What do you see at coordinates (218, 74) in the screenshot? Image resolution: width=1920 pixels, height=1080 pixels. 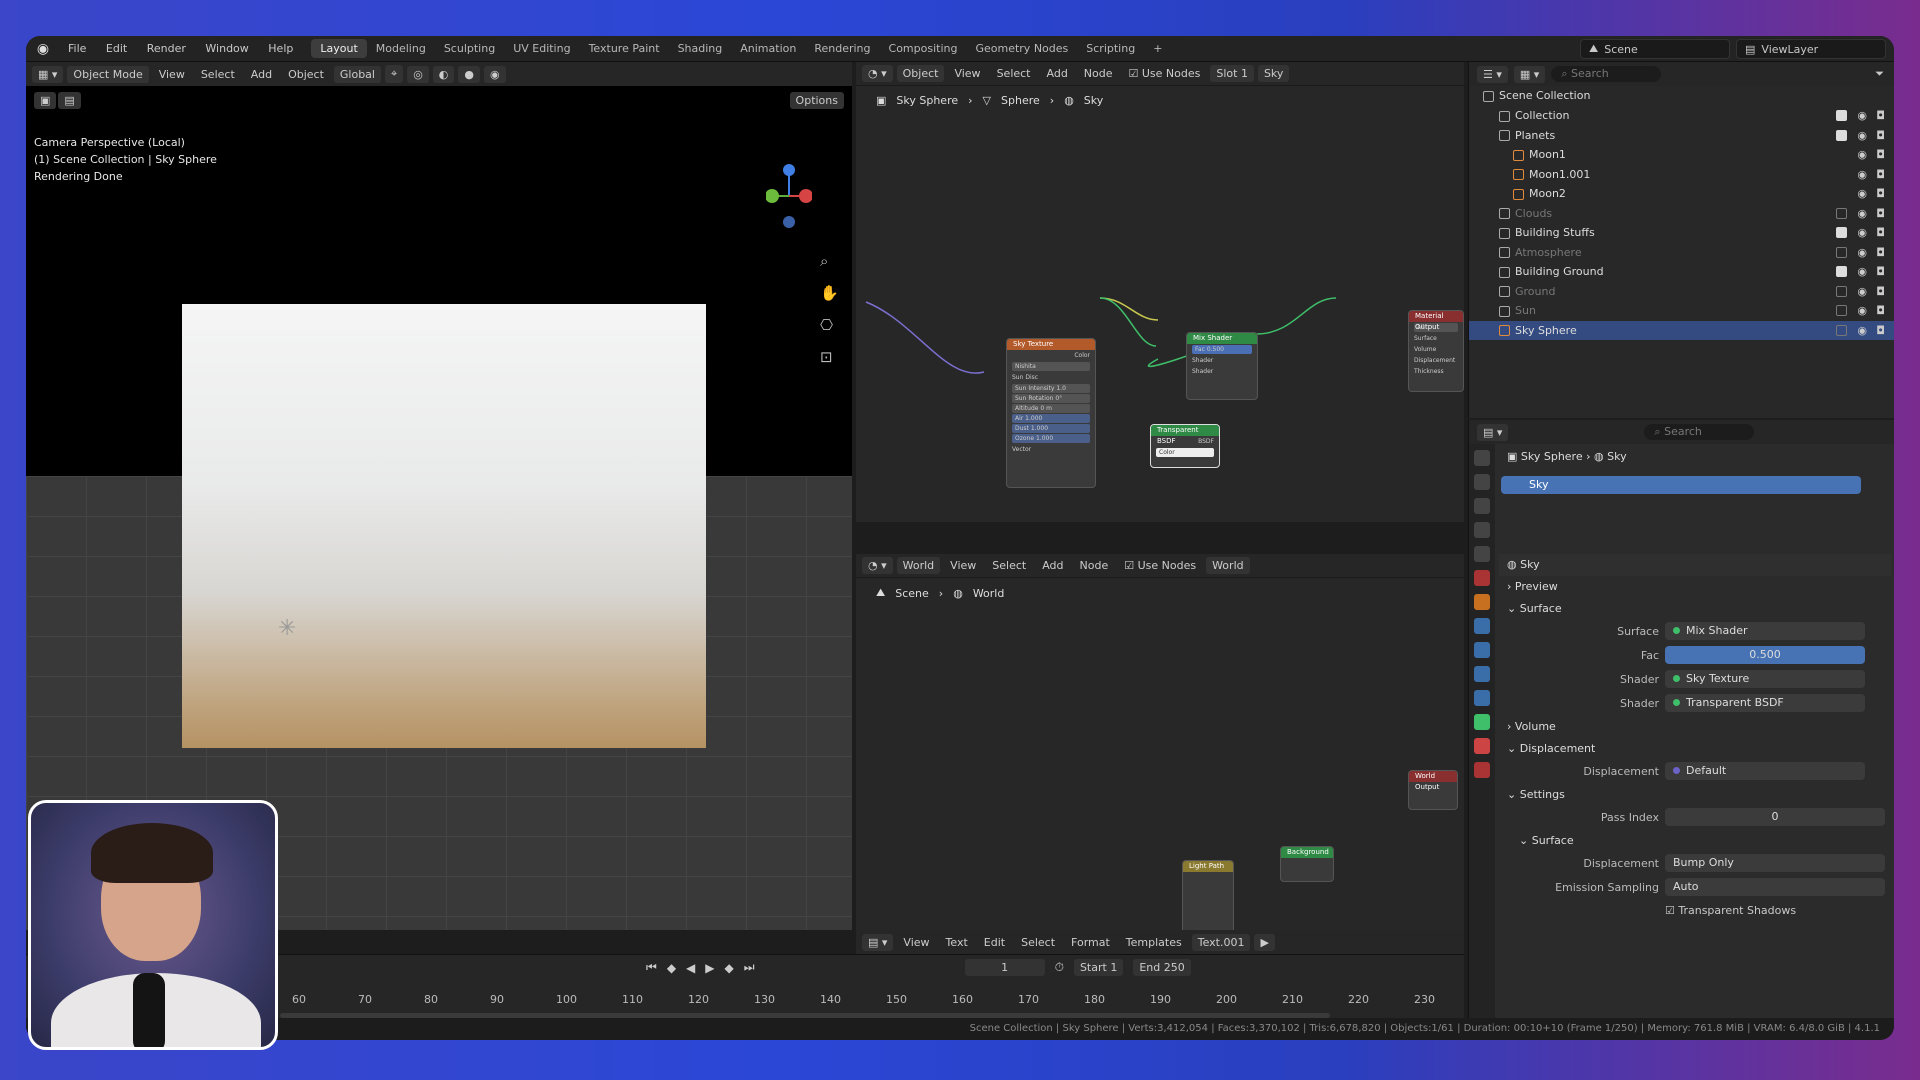 I see `viewport-menu-select: Select` at bounding box center [218, 74].